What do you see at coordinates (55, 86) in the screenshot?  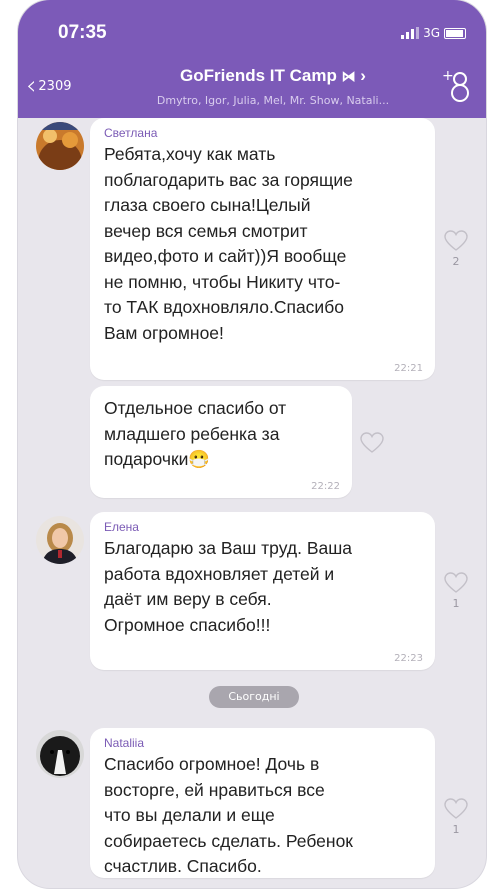 I see `back-count: 2309` at bounding box center [55, 86].